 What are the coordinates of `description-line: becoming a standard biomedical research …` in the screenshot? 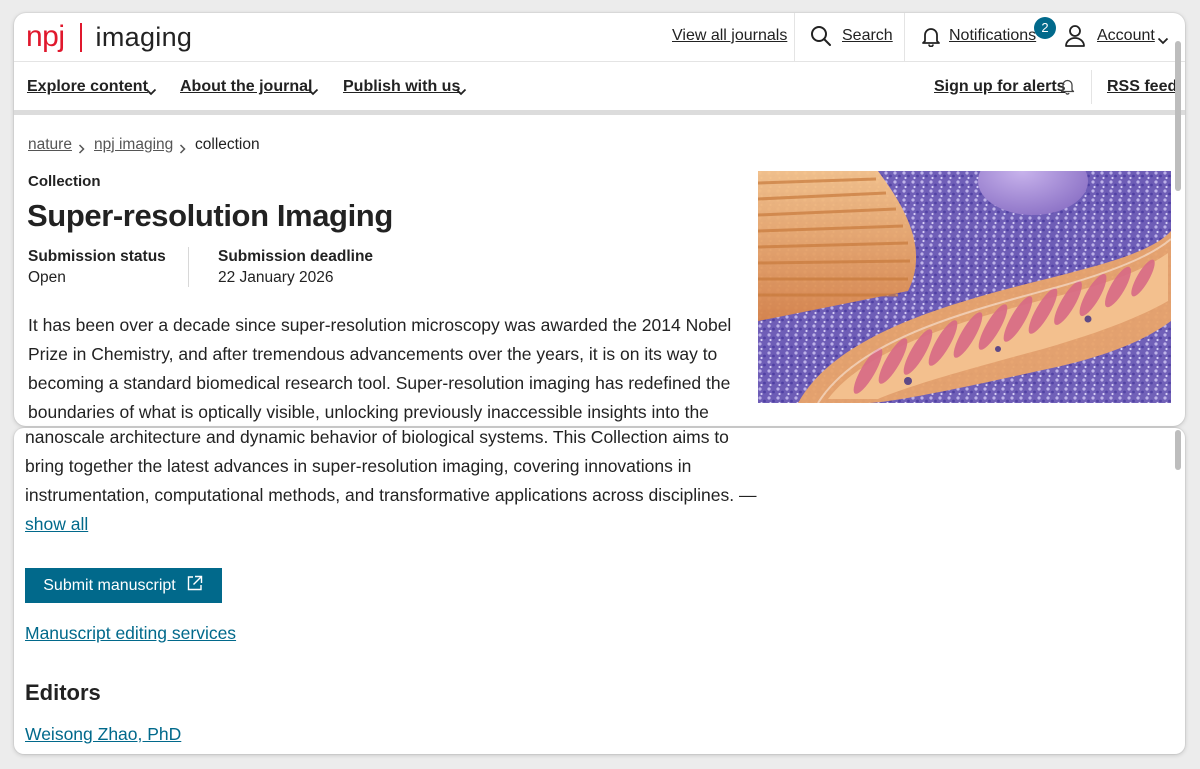 It's located at (379, 383).